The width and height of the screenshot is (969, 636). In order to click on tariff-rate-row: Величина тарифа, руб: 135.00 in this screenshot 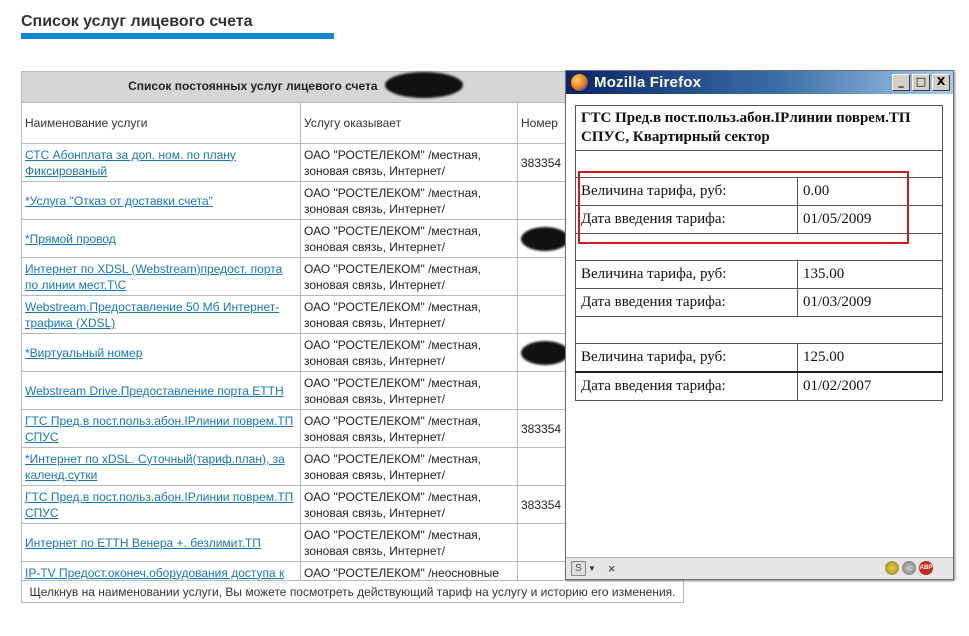, I will do `click(759, 274)`.